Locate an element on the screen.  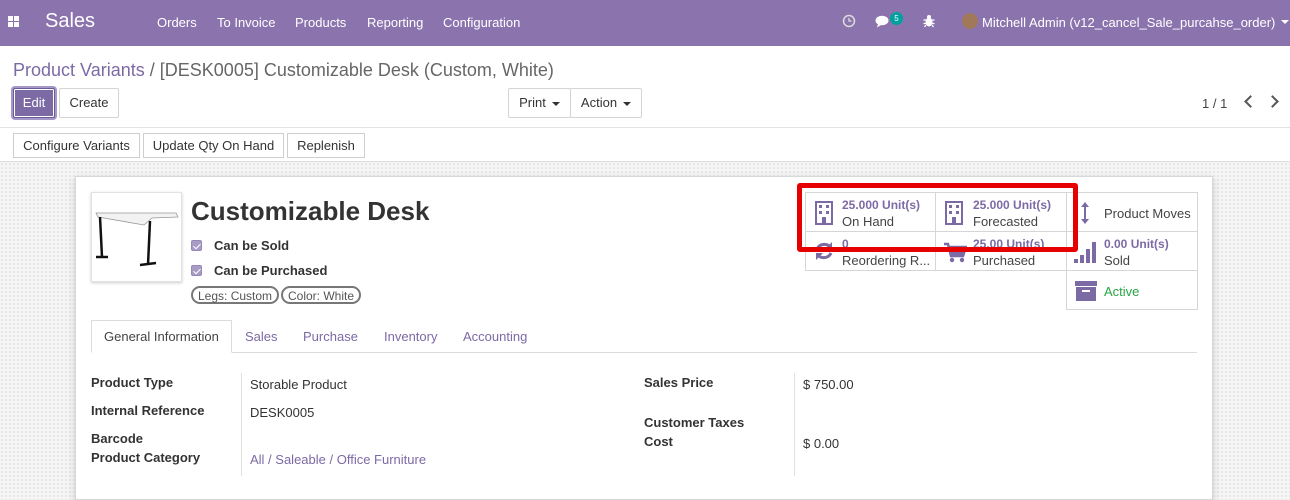
barcode-label: Barcode is located at coordinates (117, 438).